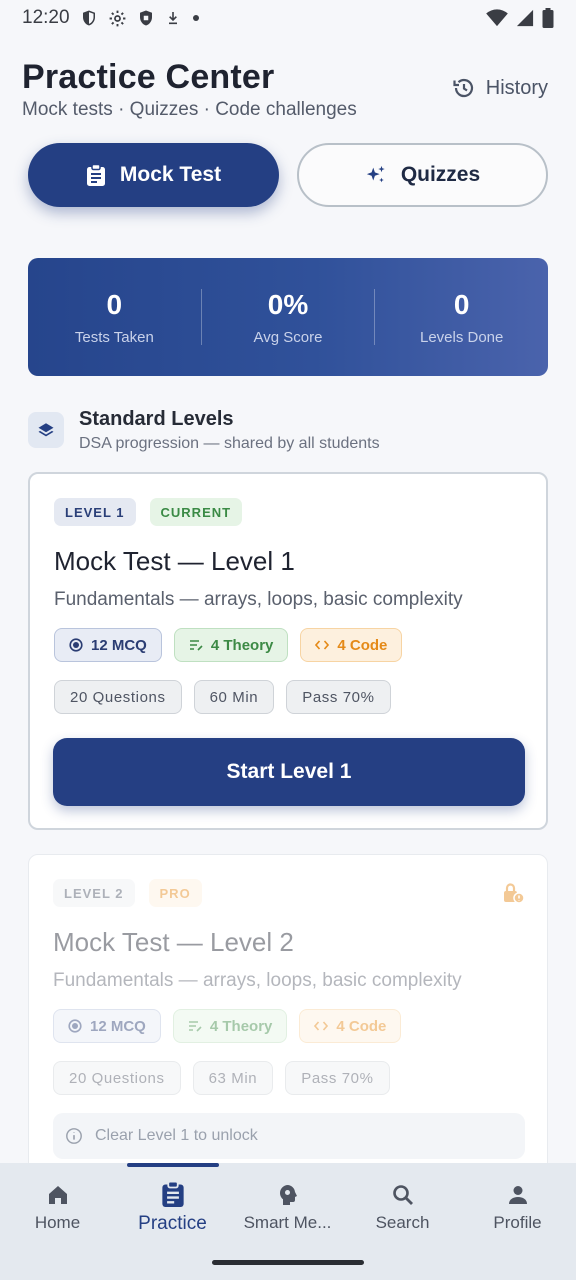  What do you see at coordinates (288, 18) in the screenshot?
I see `status-bar: 12:20` at bounding box center [288, 18].